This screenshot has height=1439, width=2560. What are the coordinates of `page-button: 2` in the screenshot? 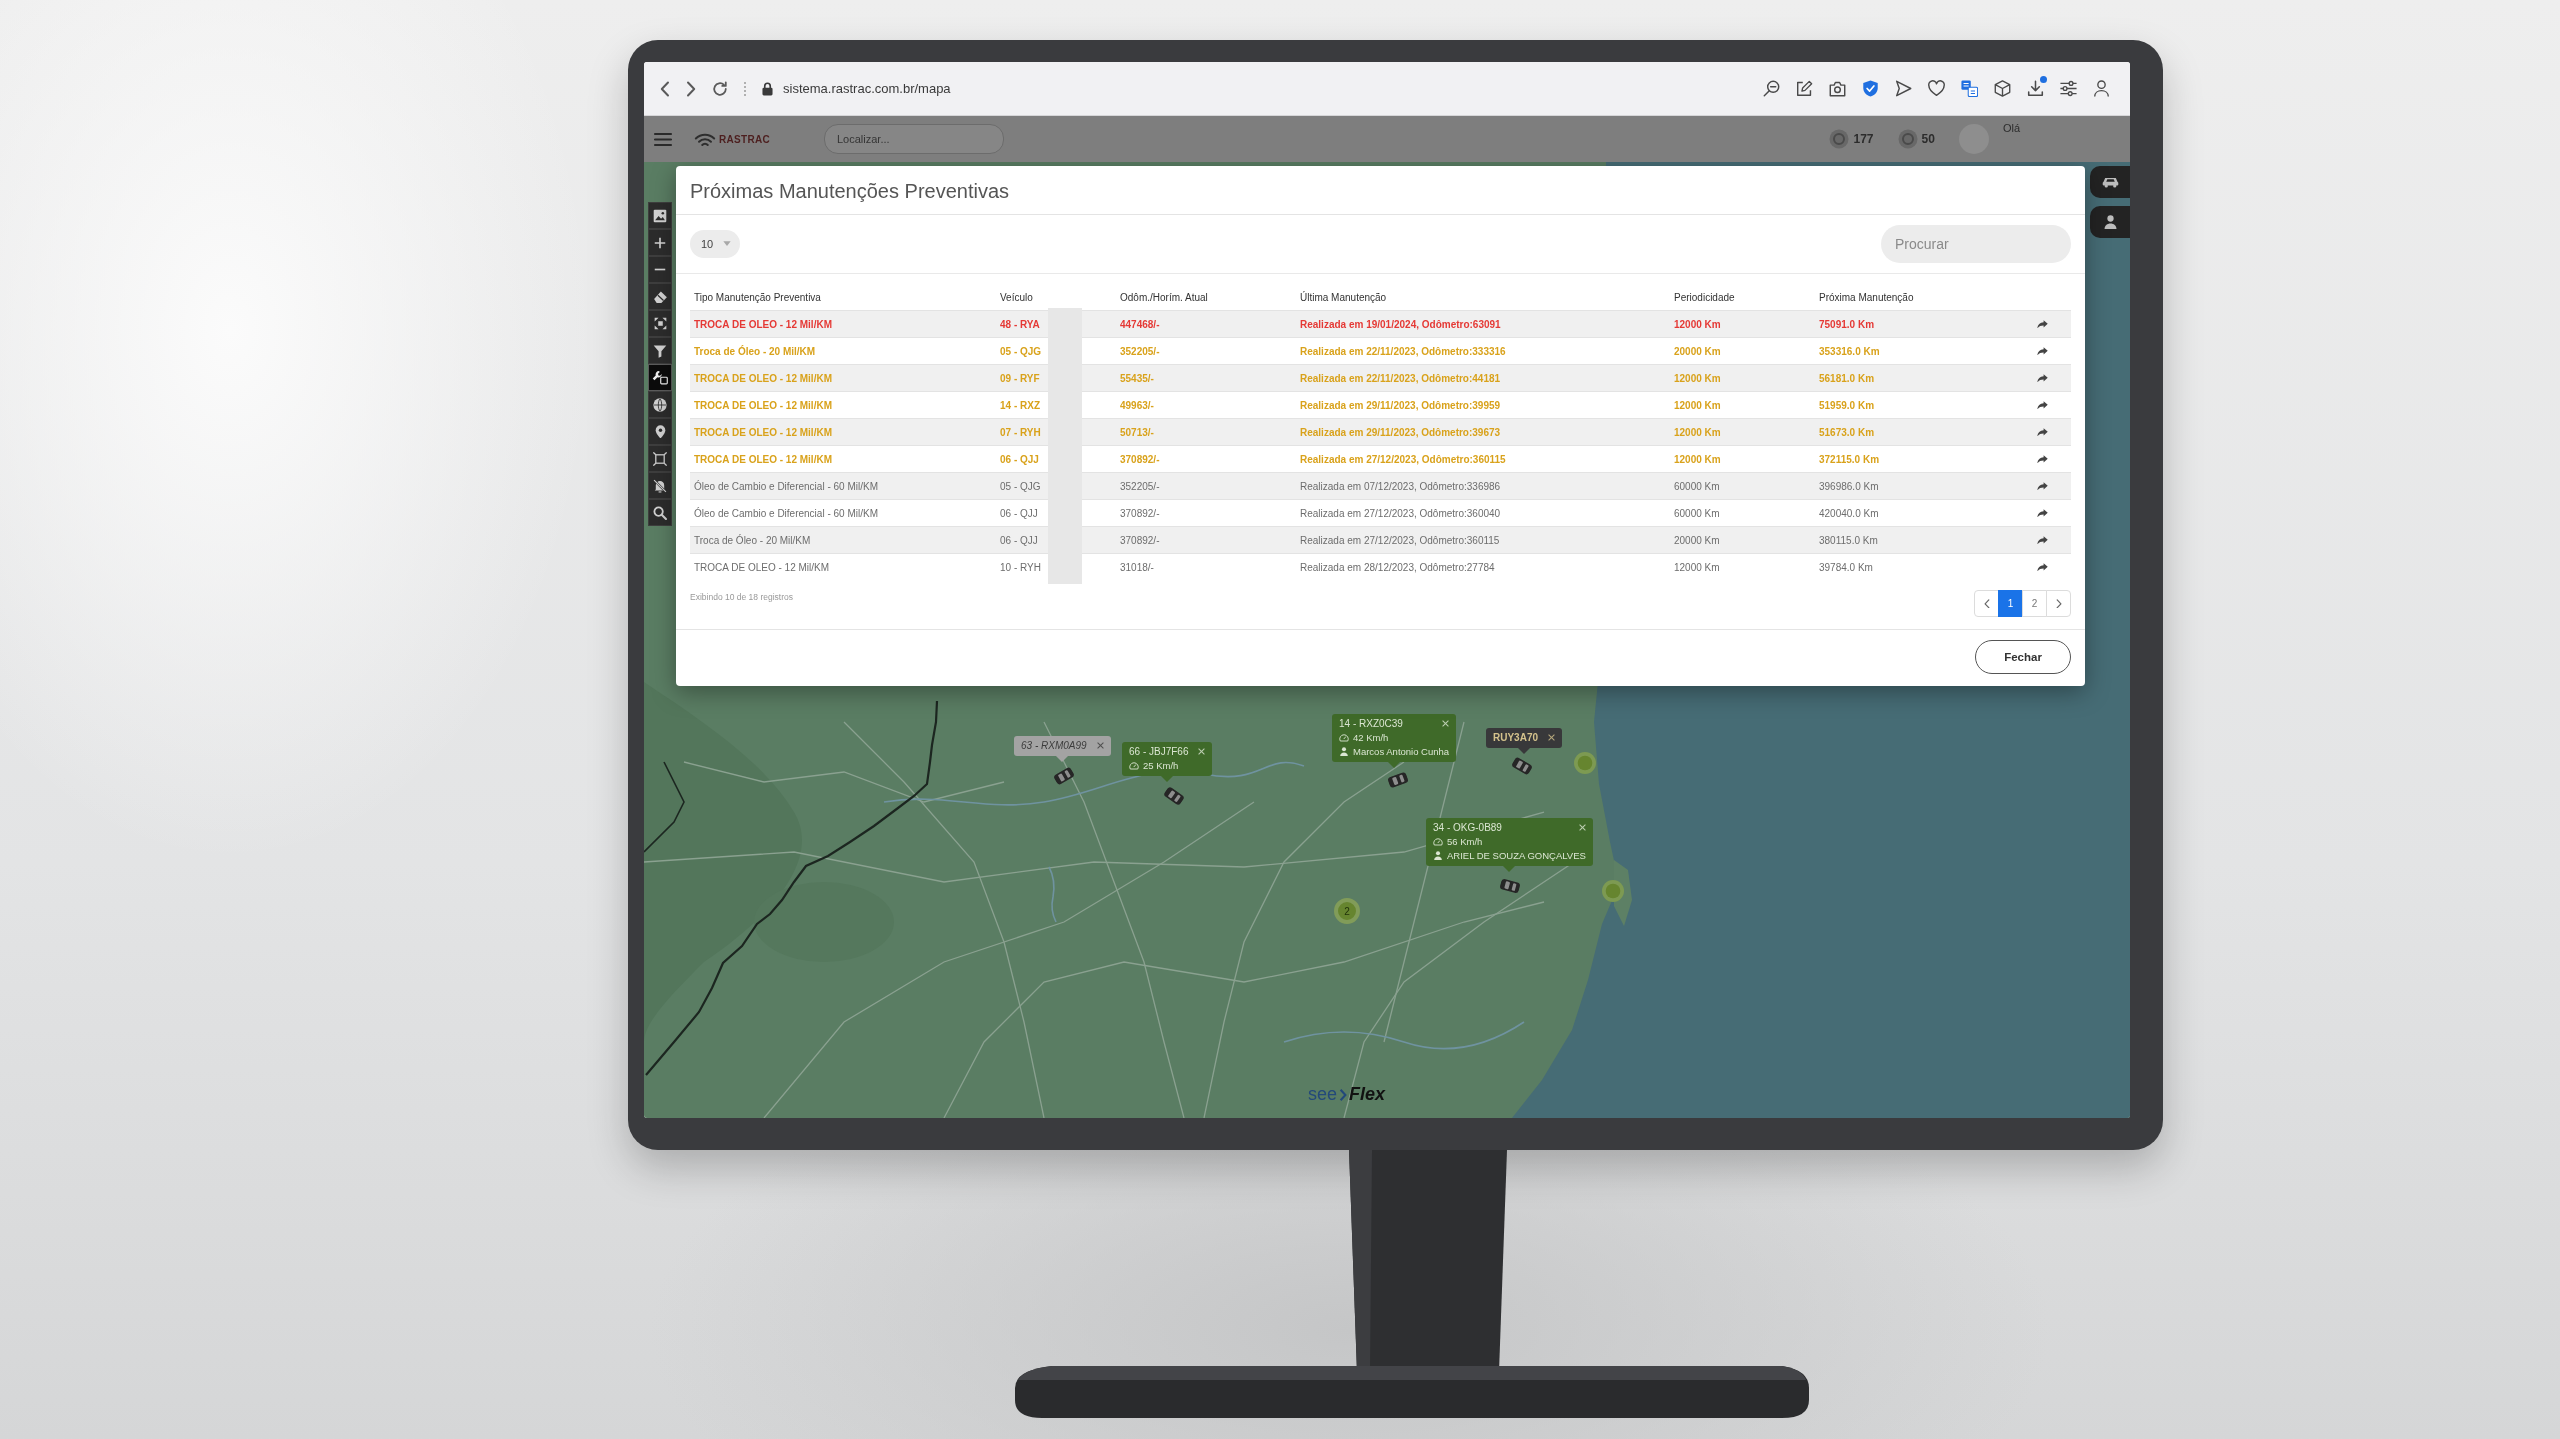 It's located at (2034, 603).